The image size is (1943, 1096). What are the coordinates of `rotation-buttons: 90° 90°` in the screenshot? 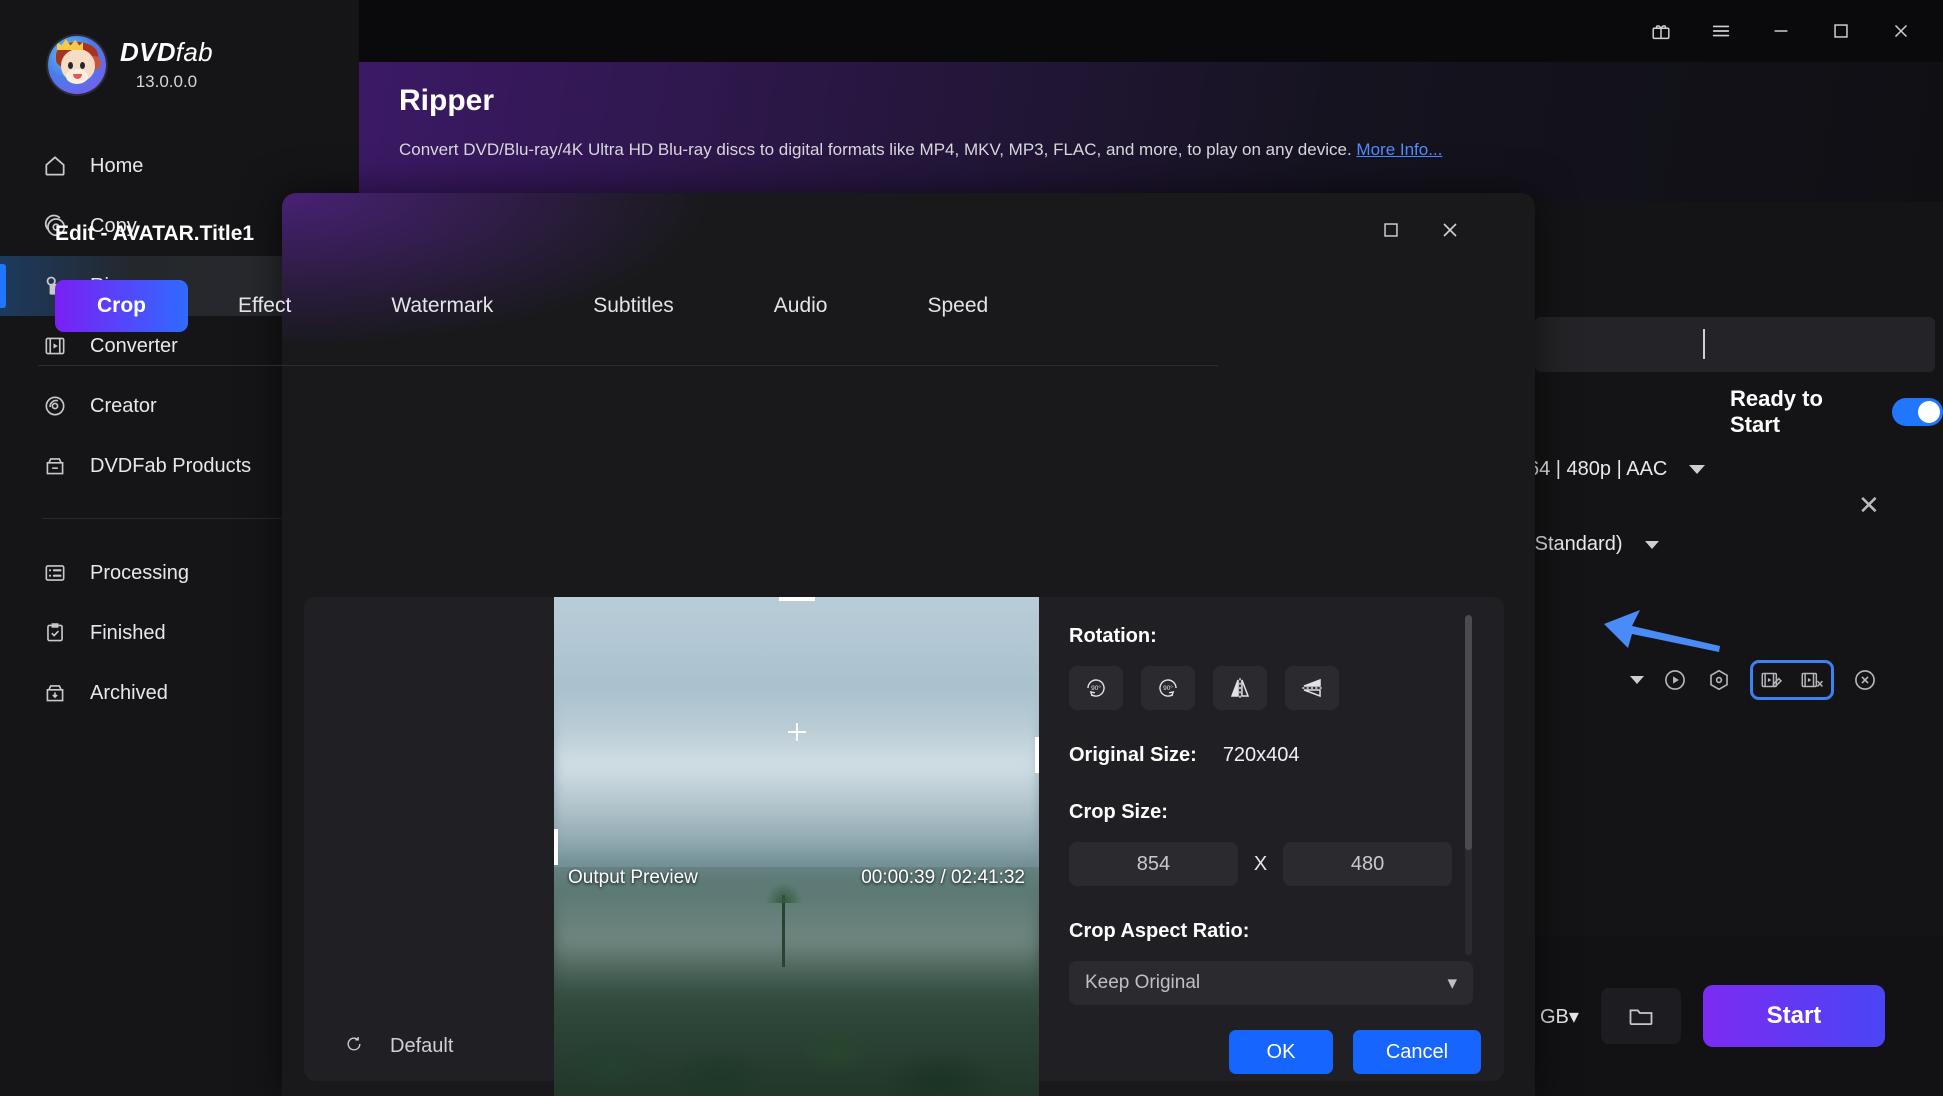 It's located at (1260, 688).